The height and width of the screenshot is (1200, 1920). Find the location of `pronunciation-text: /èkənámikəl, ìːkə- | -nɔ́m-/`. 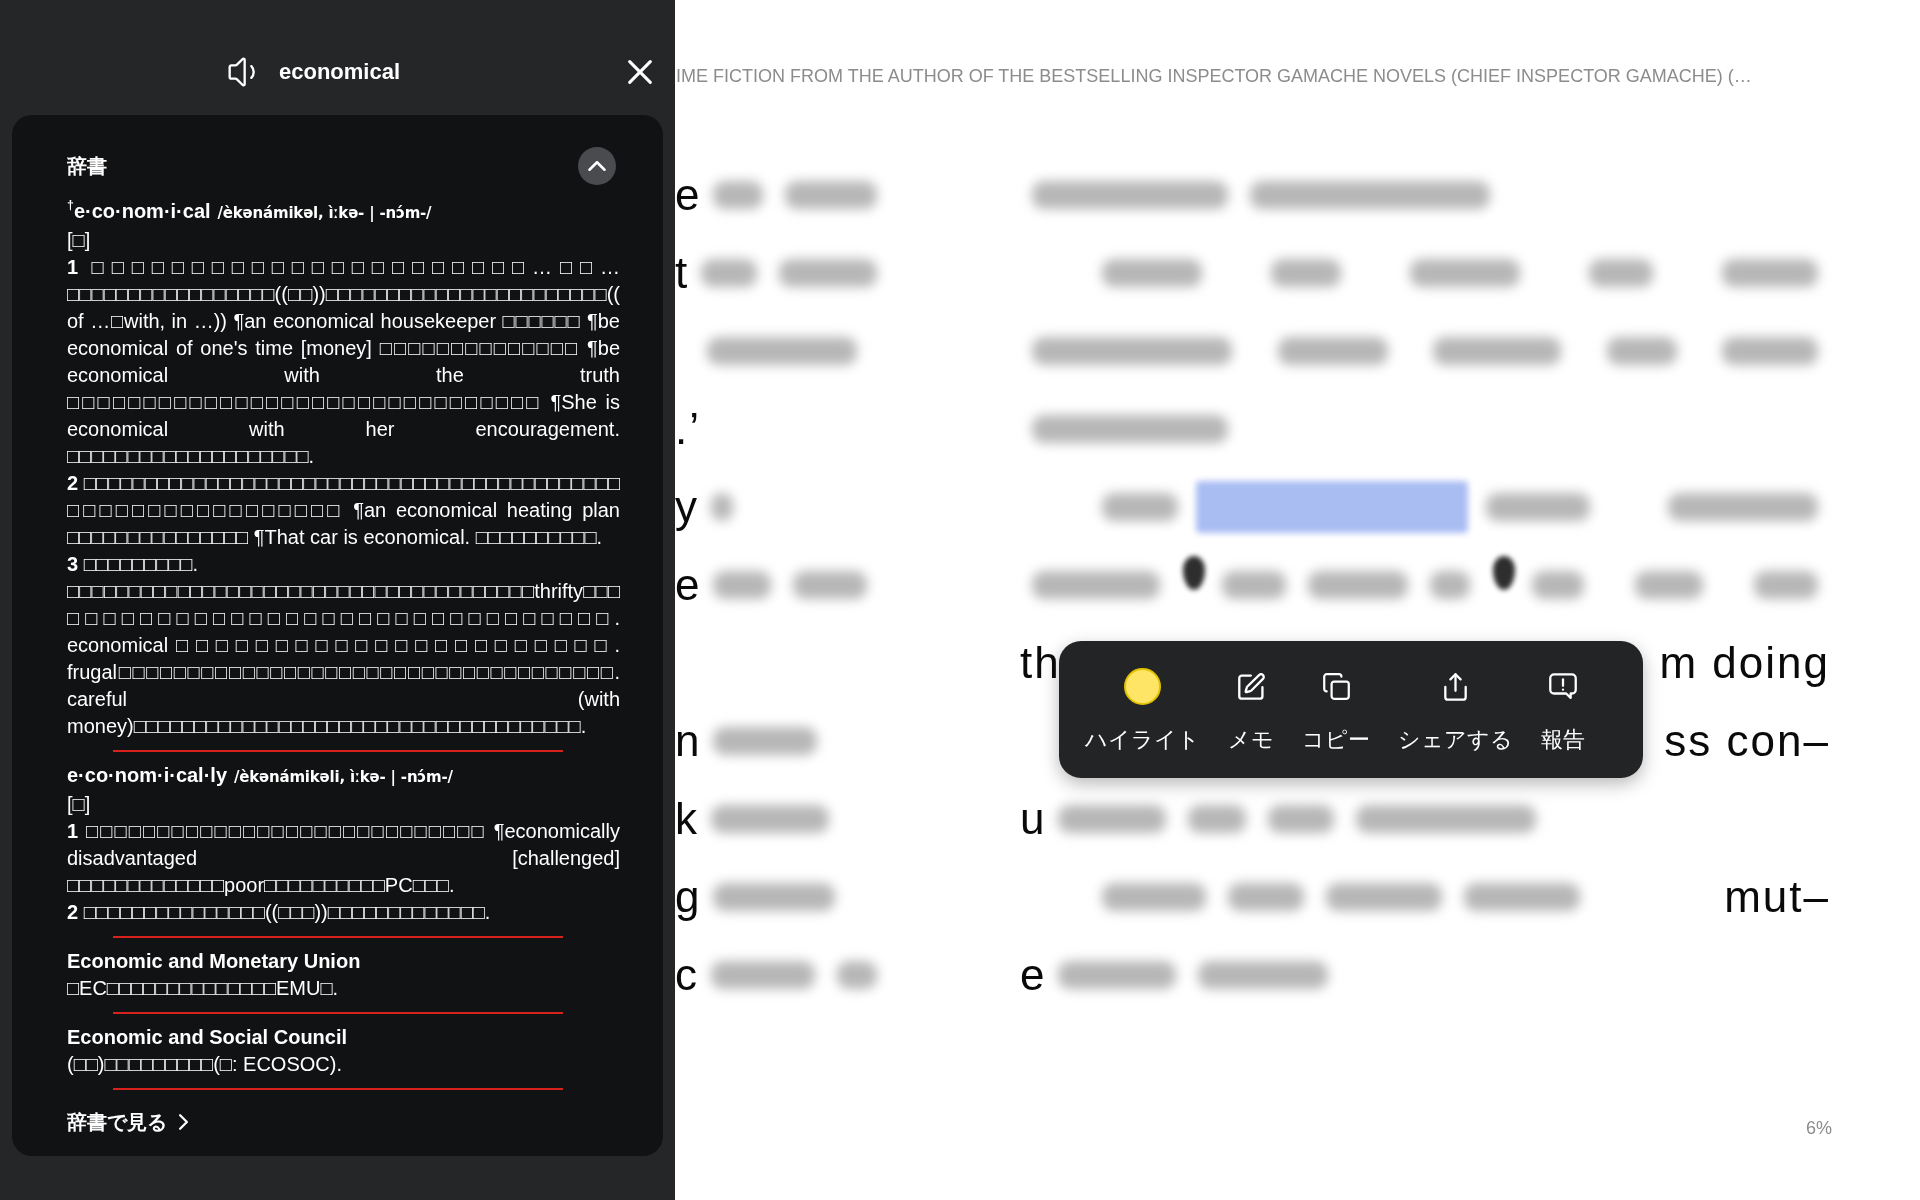

pronunciation-text: /èkənámikəl, ìːkə- | -nɔ́m-/ is located at coordinates (324, 213).